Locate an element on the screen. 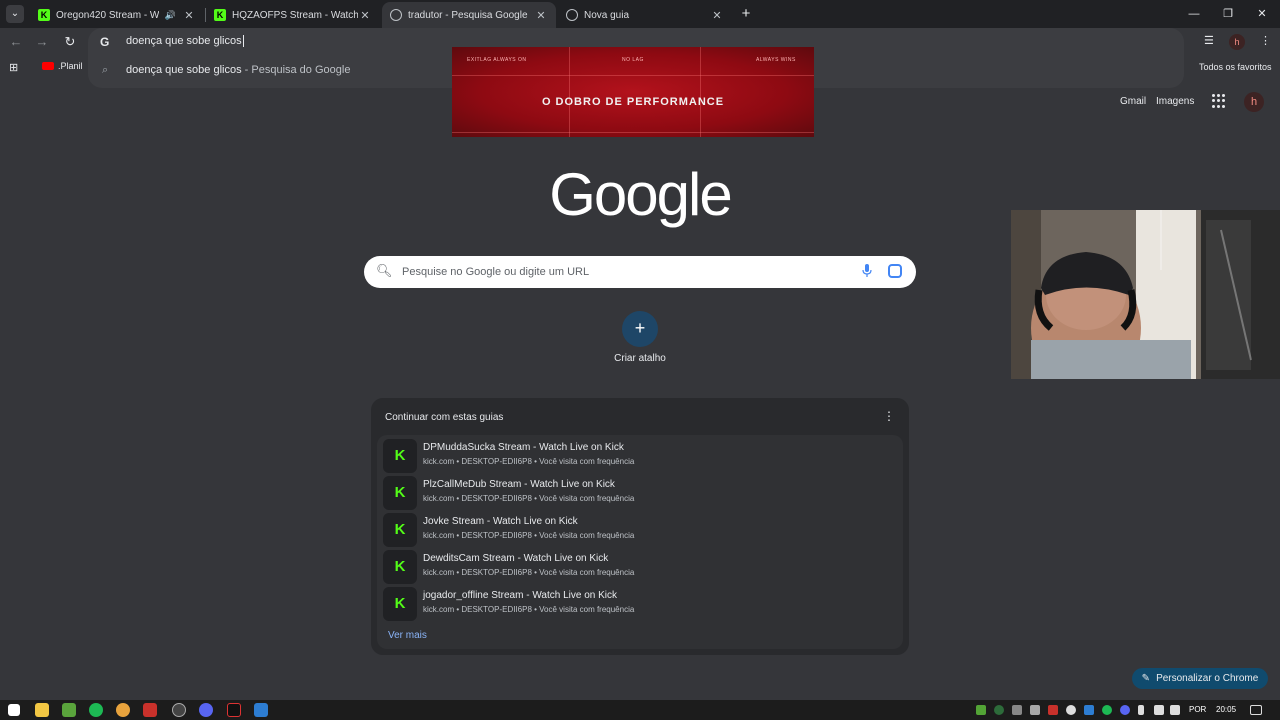 This screenshot has height=720, width=1280. ad-tag: NO LAG is located at coordinates (633, 60).